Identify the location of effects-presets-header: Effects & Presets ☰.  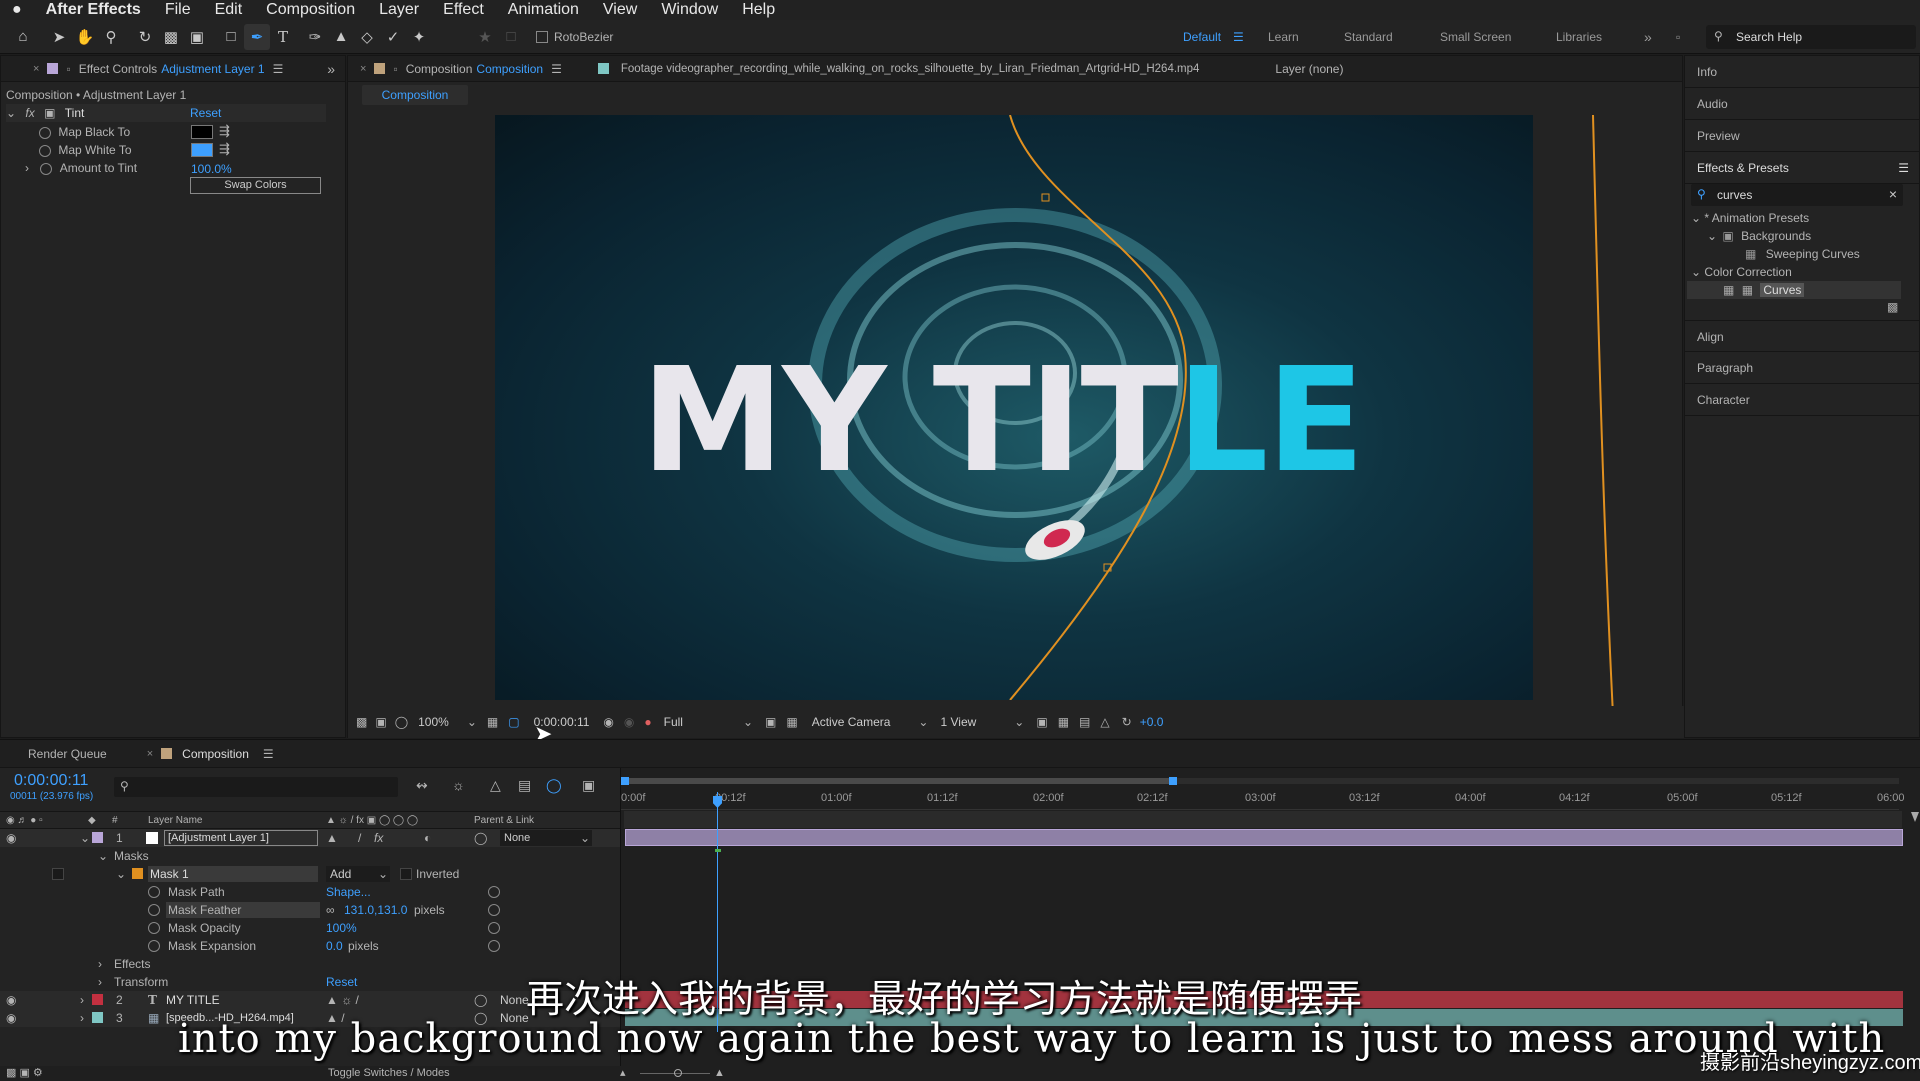
(1802, 168).